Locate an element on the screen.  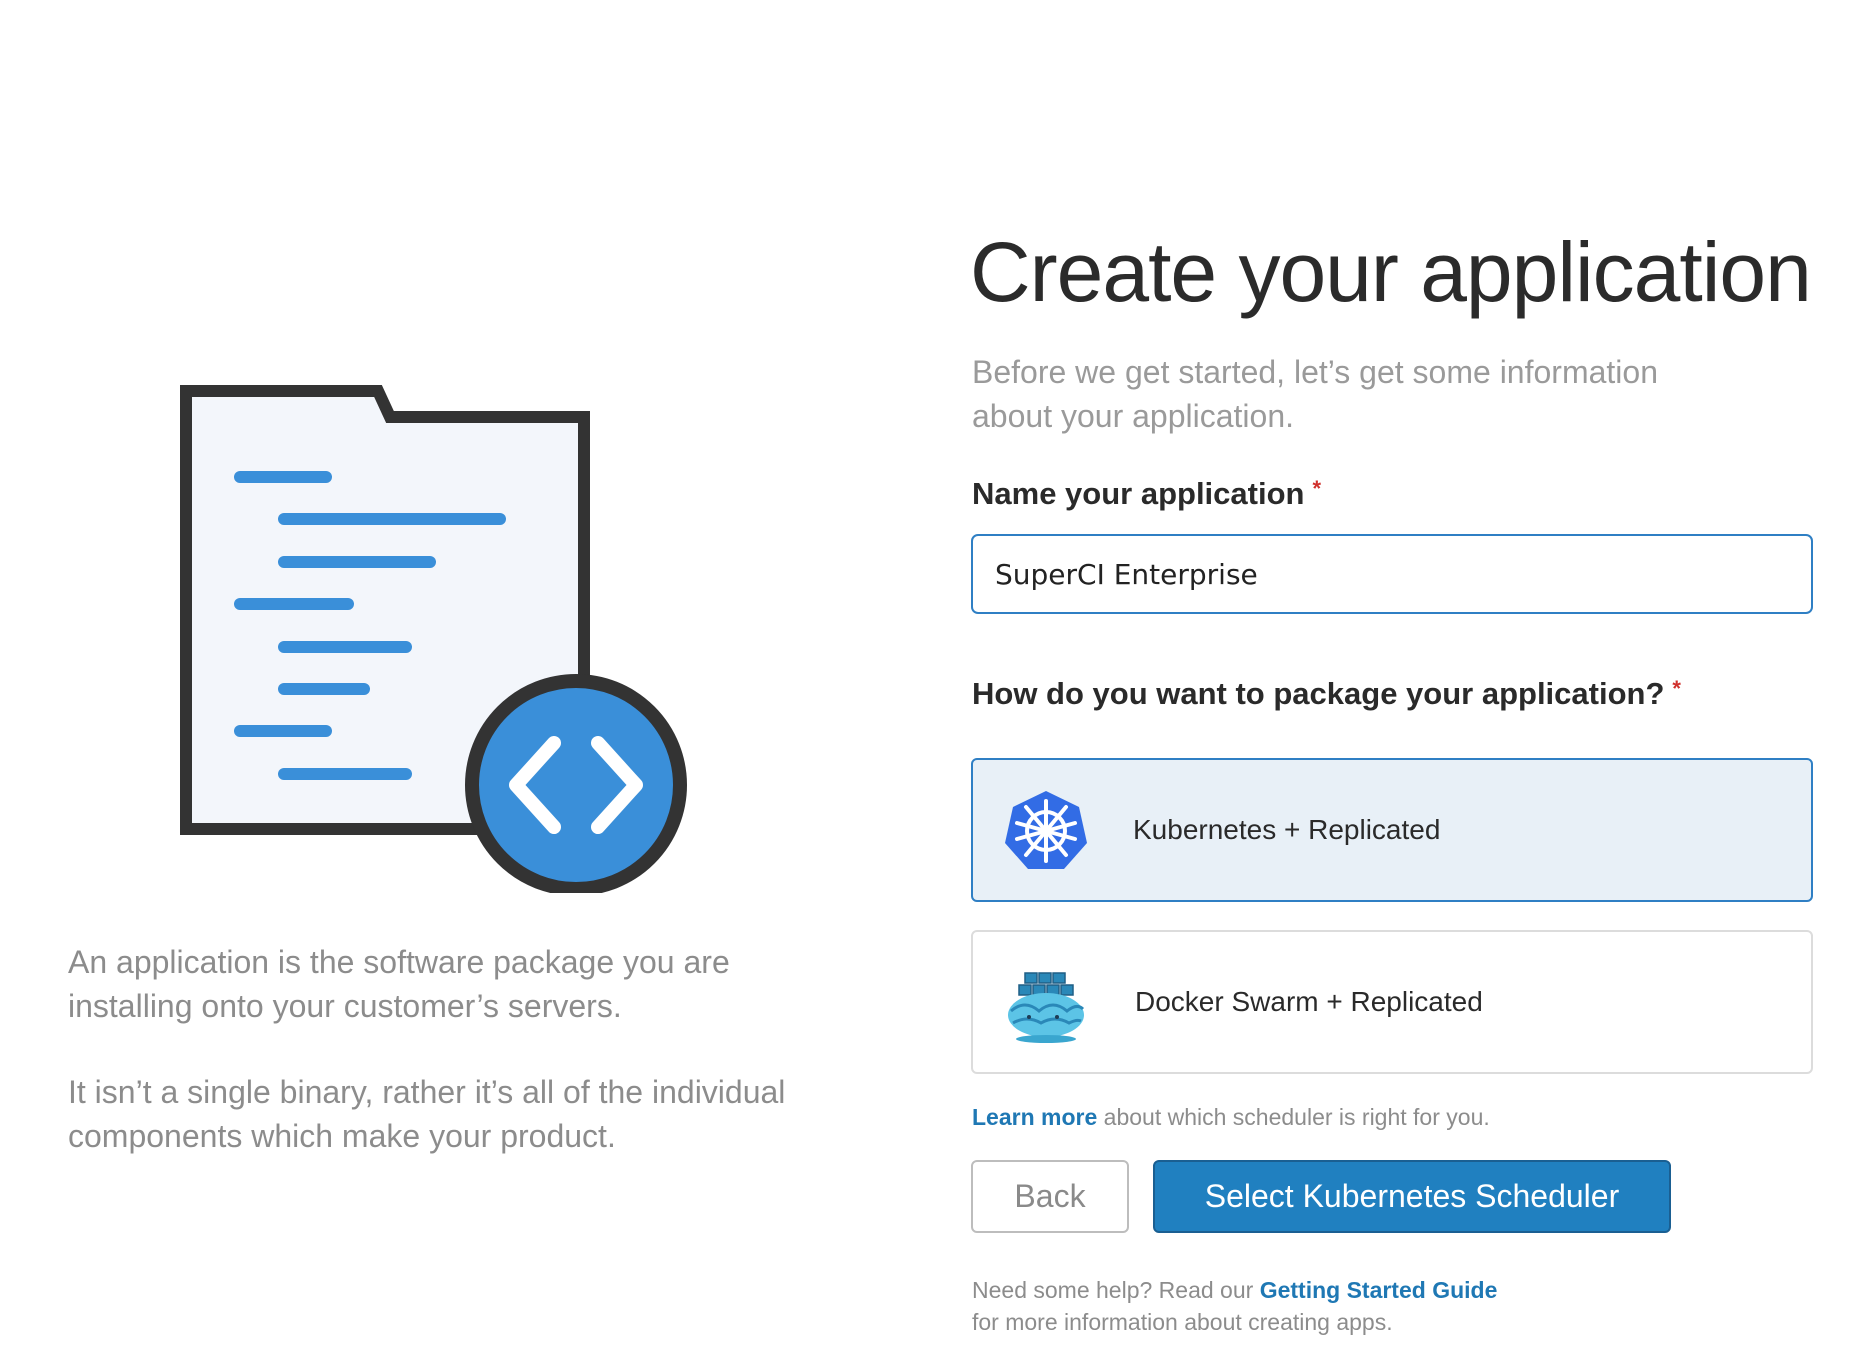
application-name-input is located at coordinates (1392, 574).